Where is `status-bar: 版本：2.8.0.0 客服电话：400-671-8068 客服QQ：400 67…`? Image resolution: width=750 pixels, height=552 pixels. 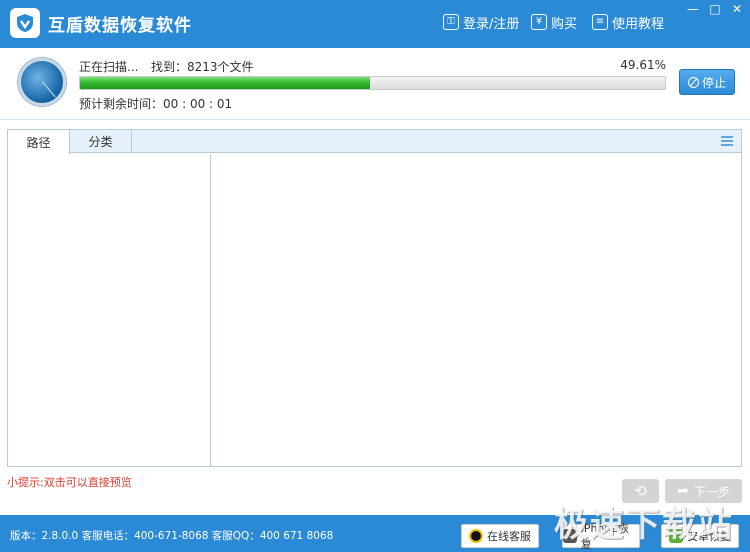 status-bar: 版本：2.8.0.0 客服电话：400-671-8068 客服QQ：400 67… is located at coordinates (375, 533).